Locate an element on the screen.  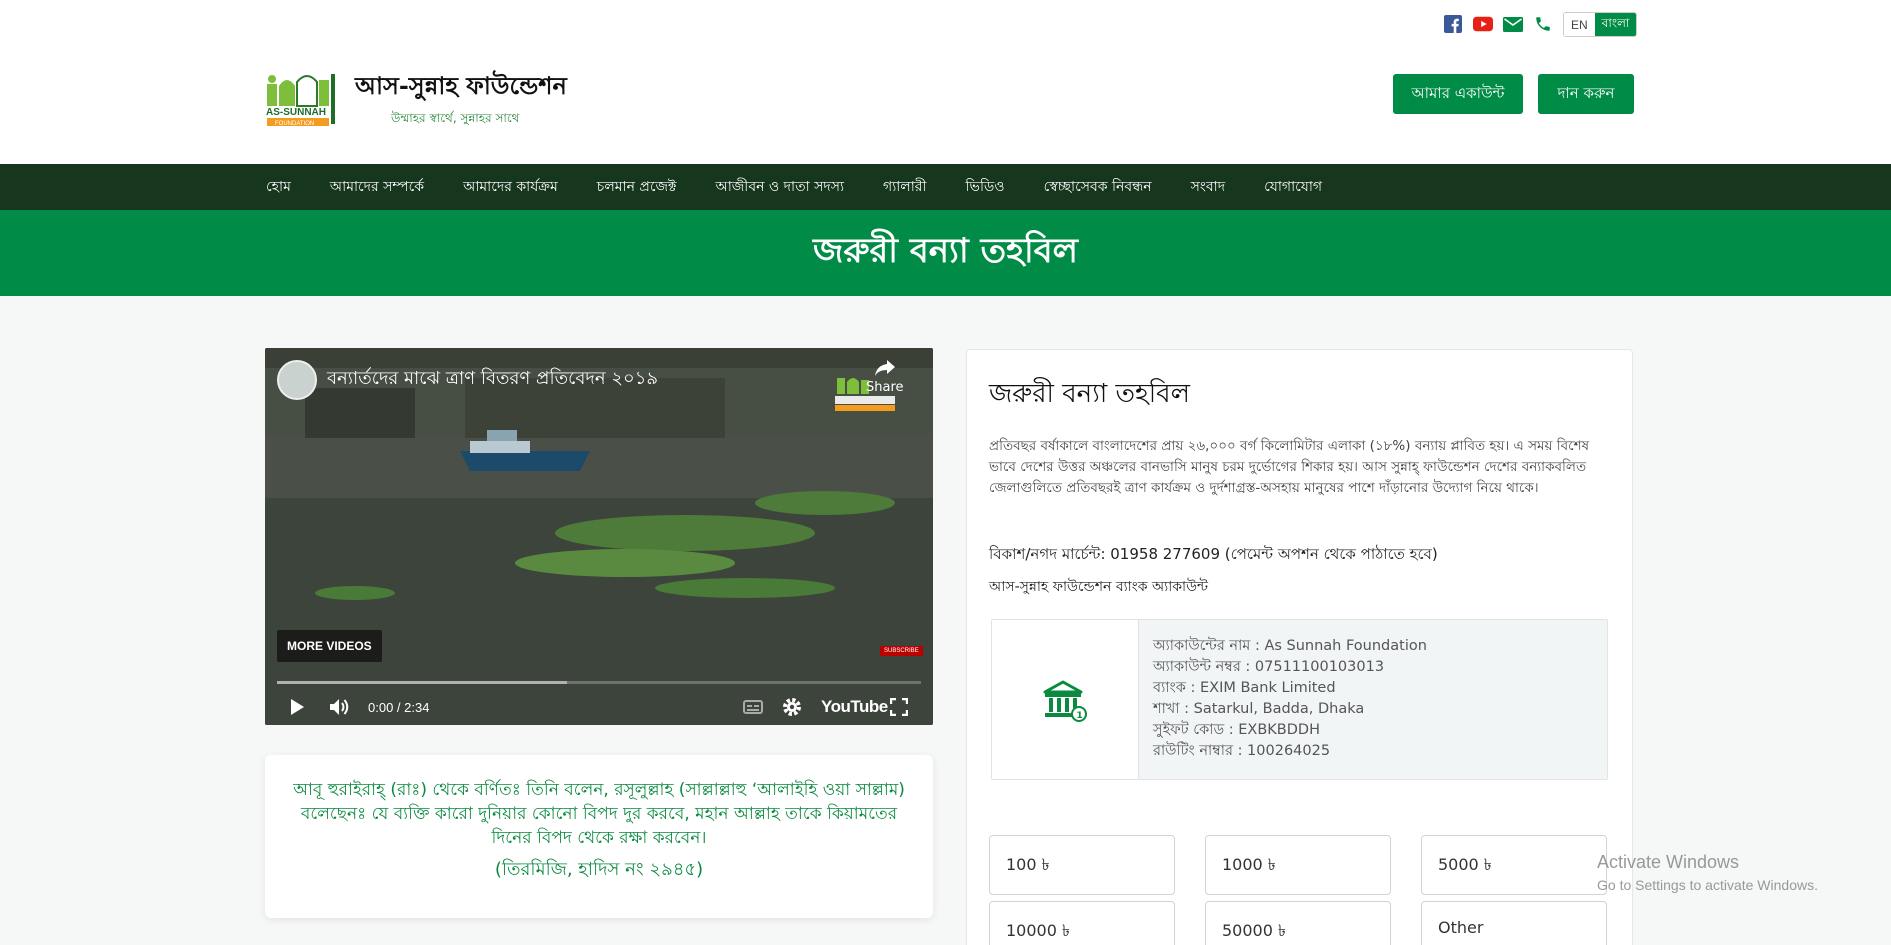
subscribe-badge: SUBSCRIBE is located at coordinates (901, 651).